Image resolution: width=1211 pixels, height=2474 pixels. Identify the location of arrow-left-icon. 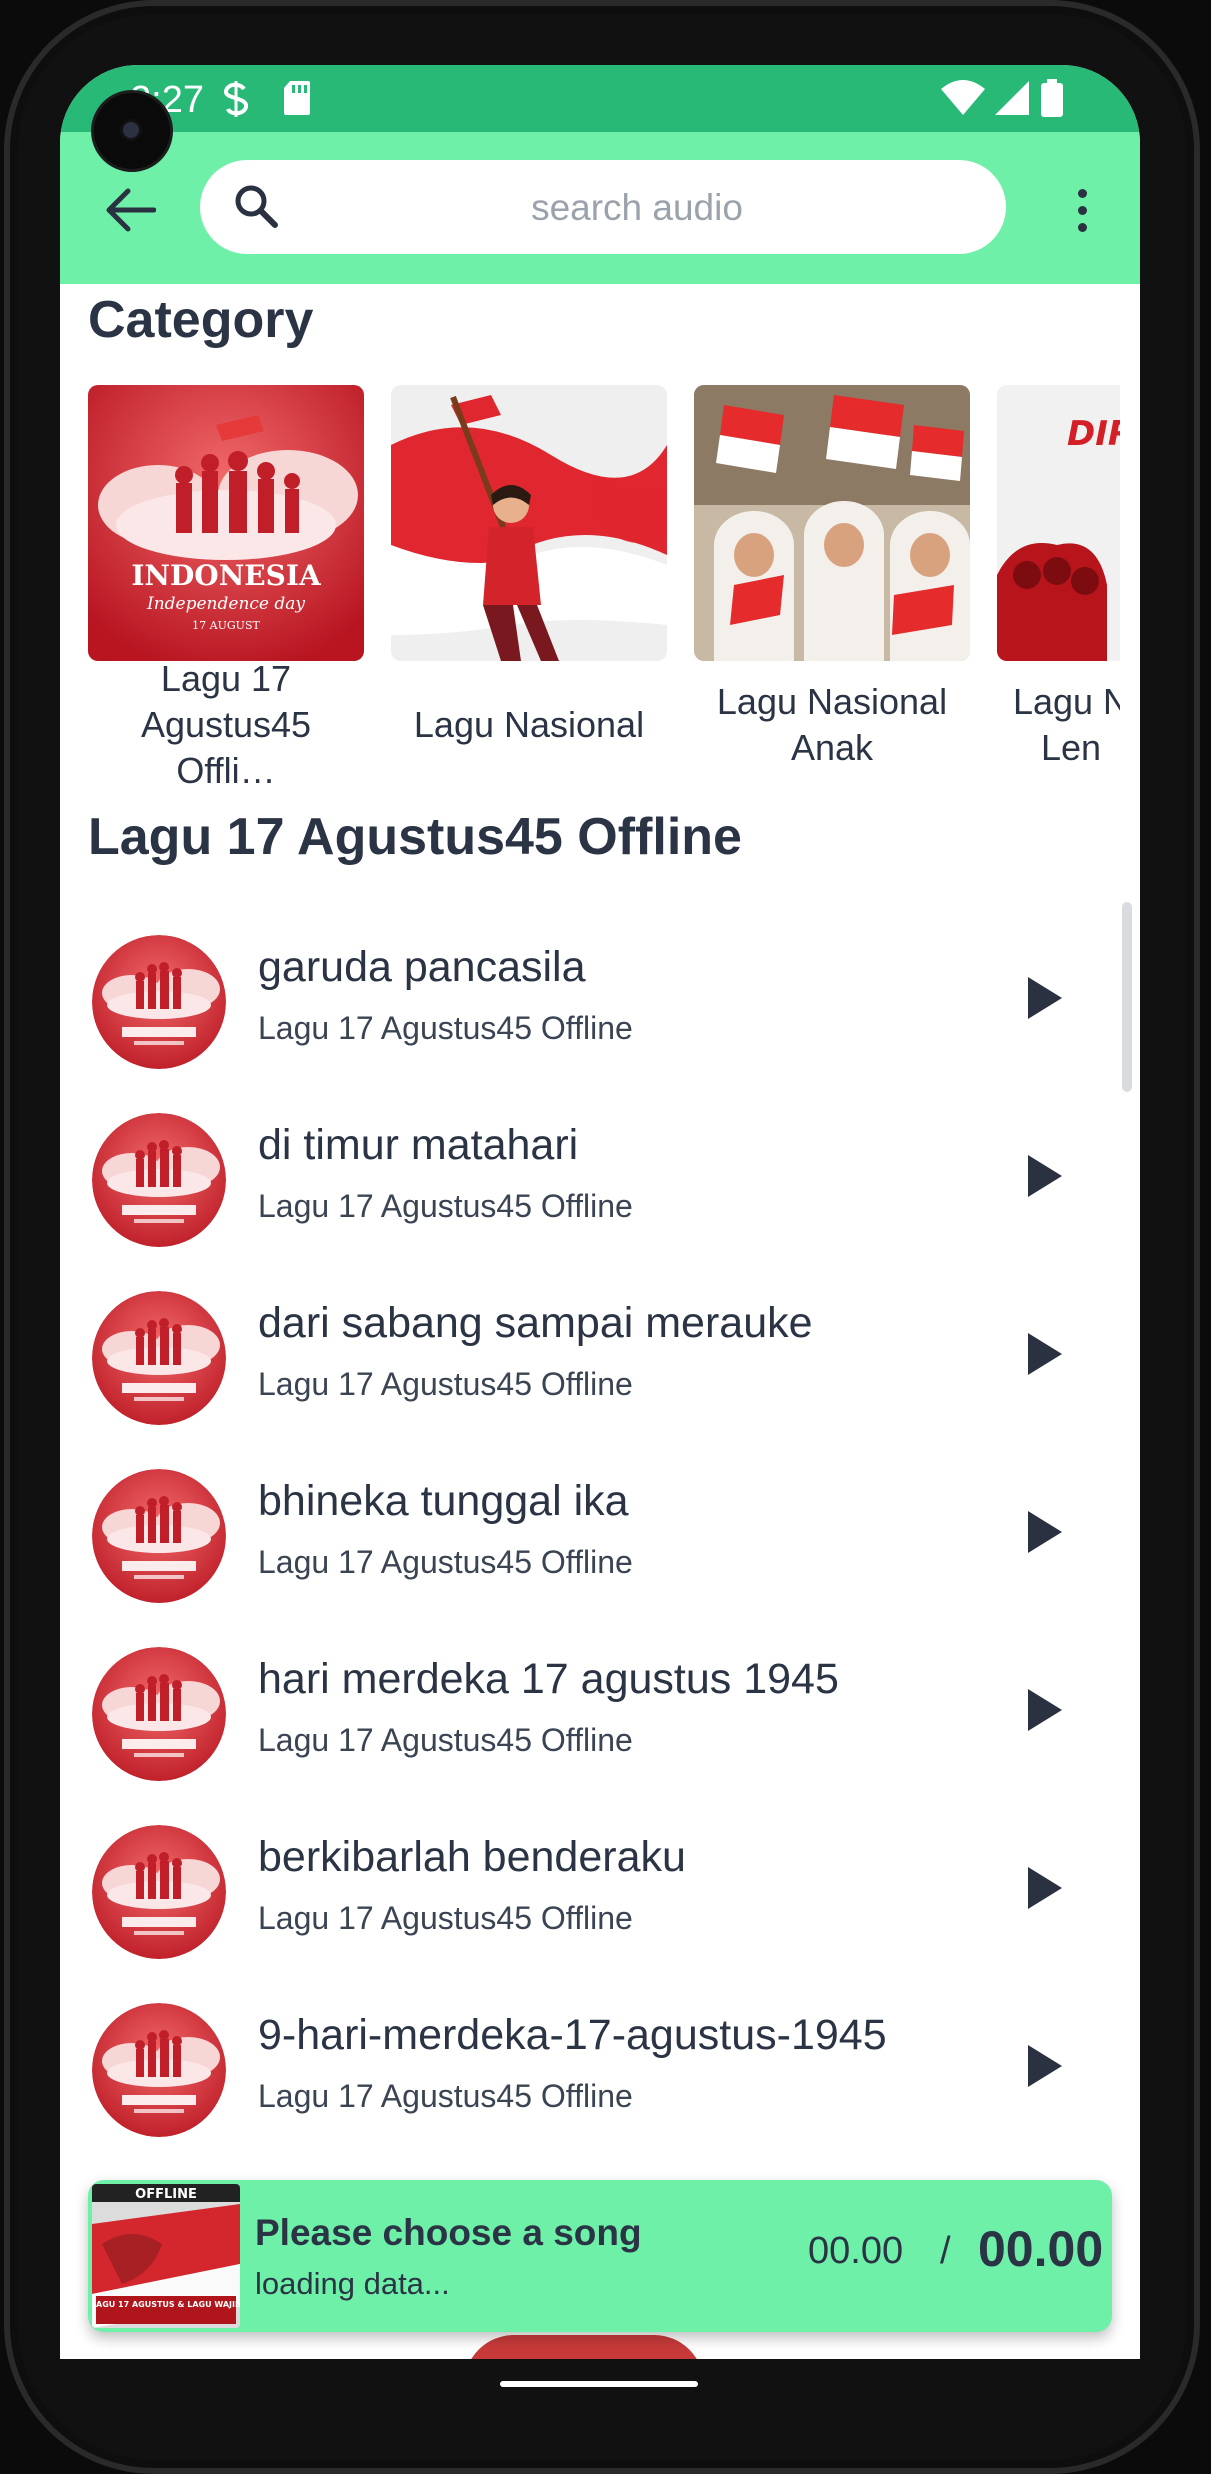
(131, 210).